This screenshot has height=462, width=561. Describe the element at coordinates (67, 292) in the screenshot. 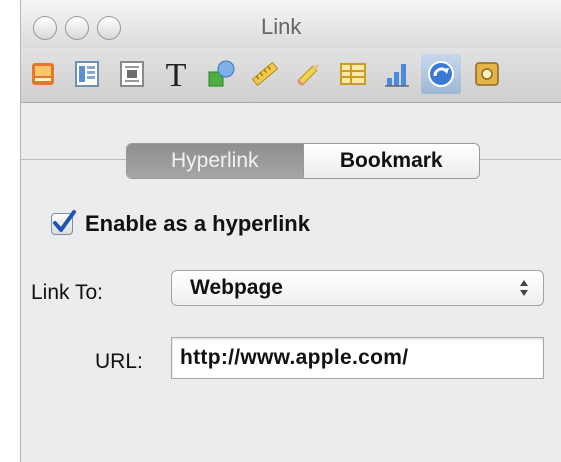

I see `link-to-label: Link To:` at that location.